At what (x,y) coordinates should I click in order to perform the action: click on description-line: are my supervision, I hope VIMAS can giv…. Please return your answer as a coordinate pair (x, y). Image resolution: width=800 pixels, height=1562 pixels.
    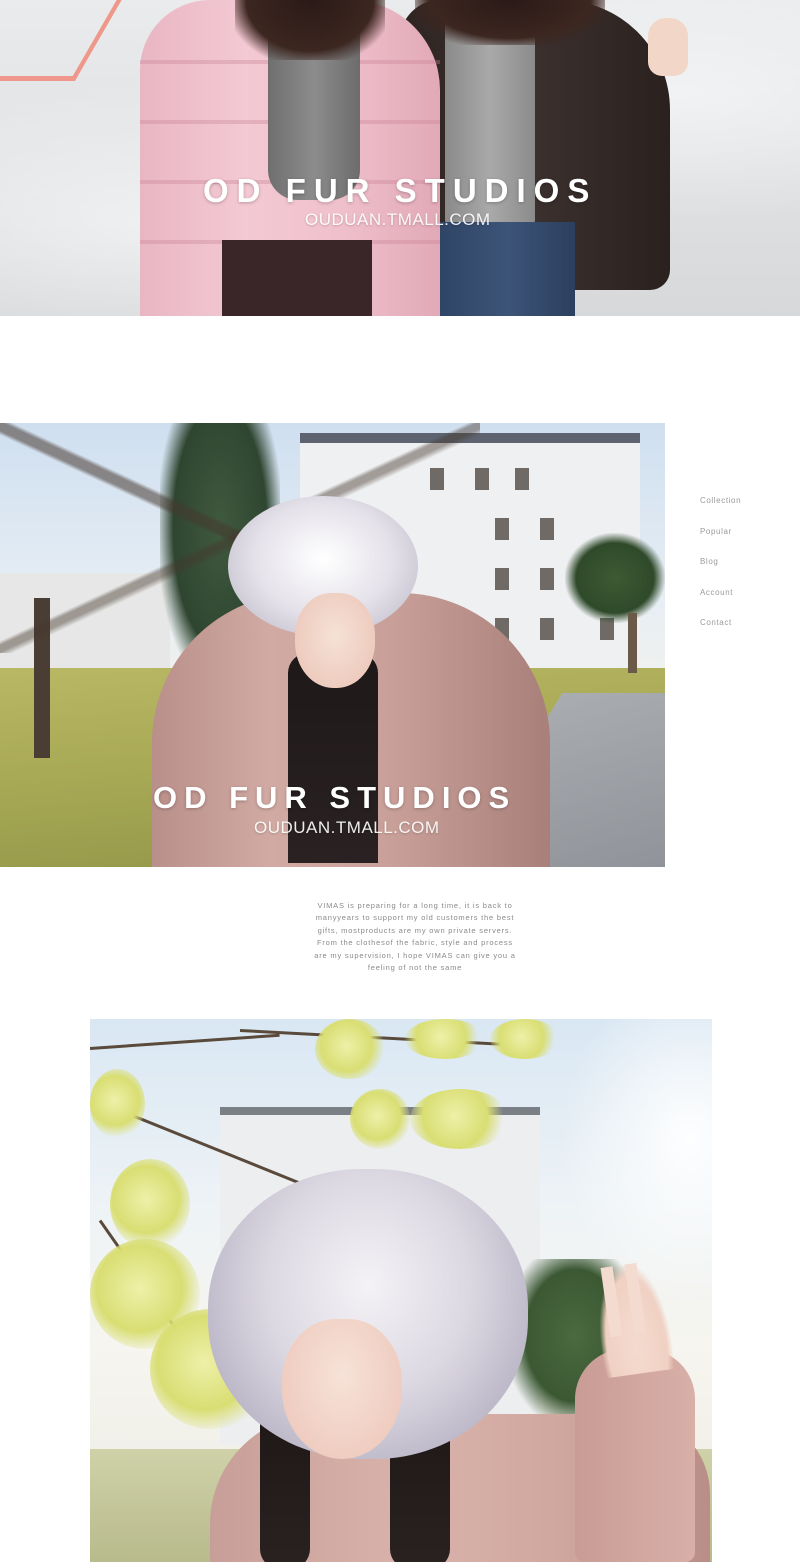
    Looking at the image, I should click on (415, 955).